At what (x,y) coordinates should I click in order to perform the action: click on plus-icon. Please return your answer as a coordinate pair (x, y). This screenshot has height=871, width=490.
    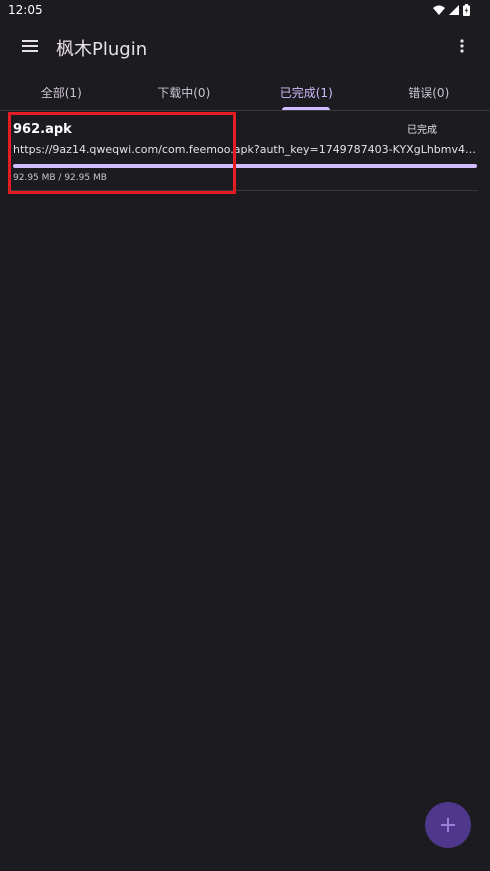
    Looking at the image, I should click on (448, 825).